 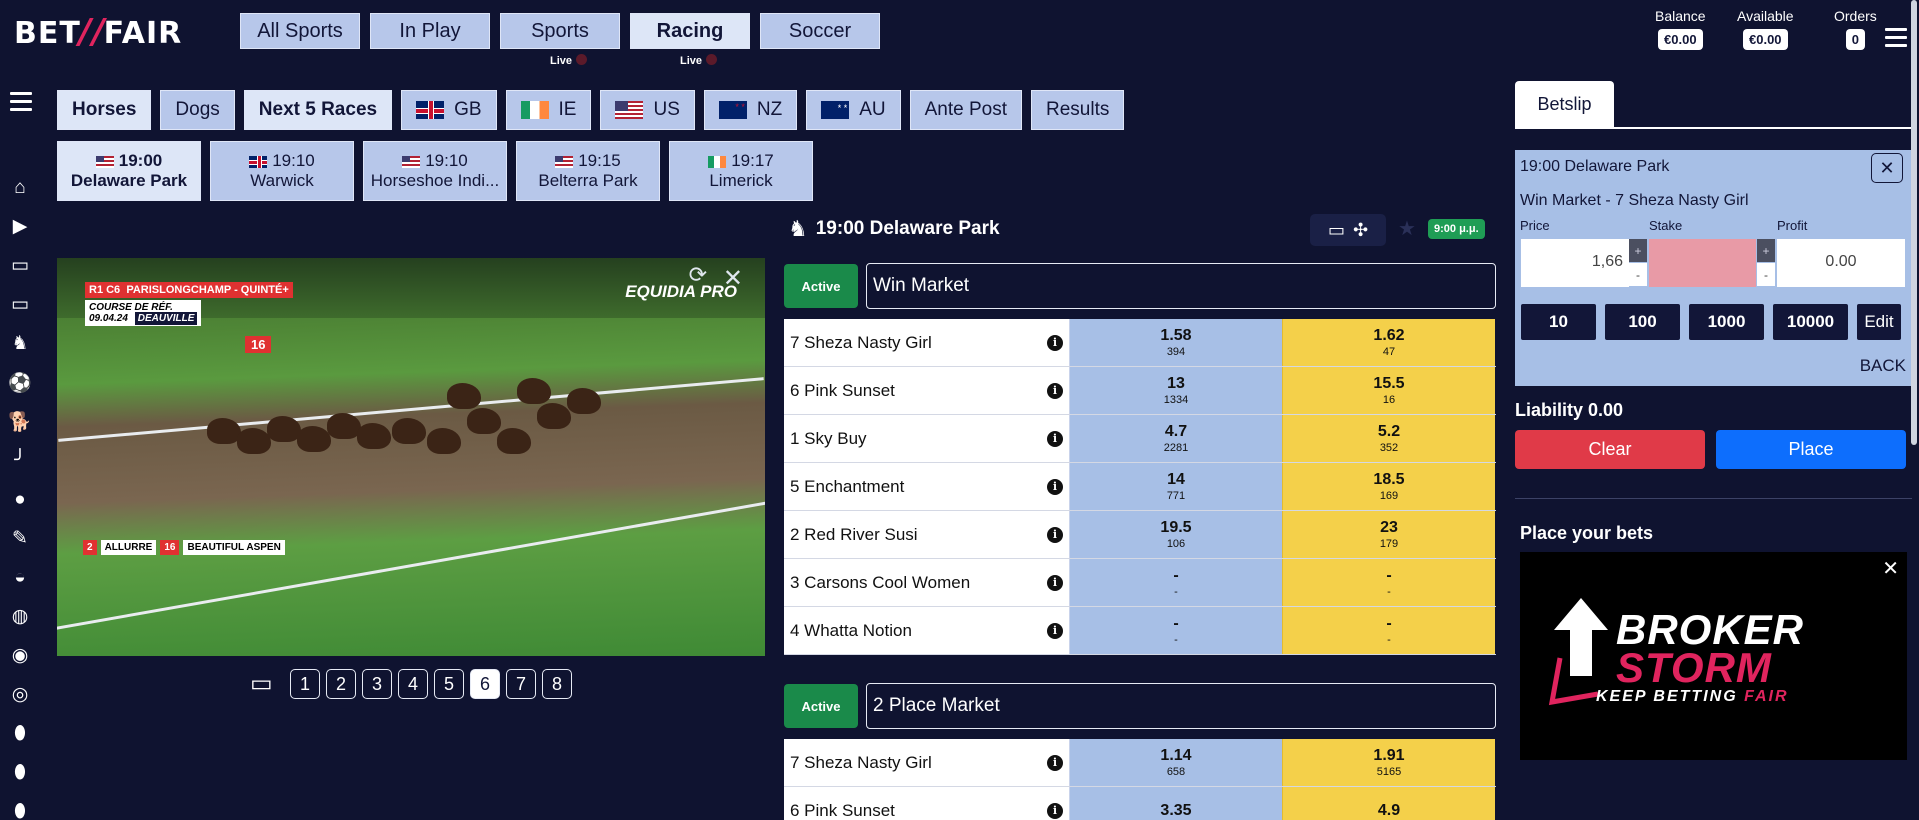 I want to click on price-stepper: + -, so click(x=1638, y=263).